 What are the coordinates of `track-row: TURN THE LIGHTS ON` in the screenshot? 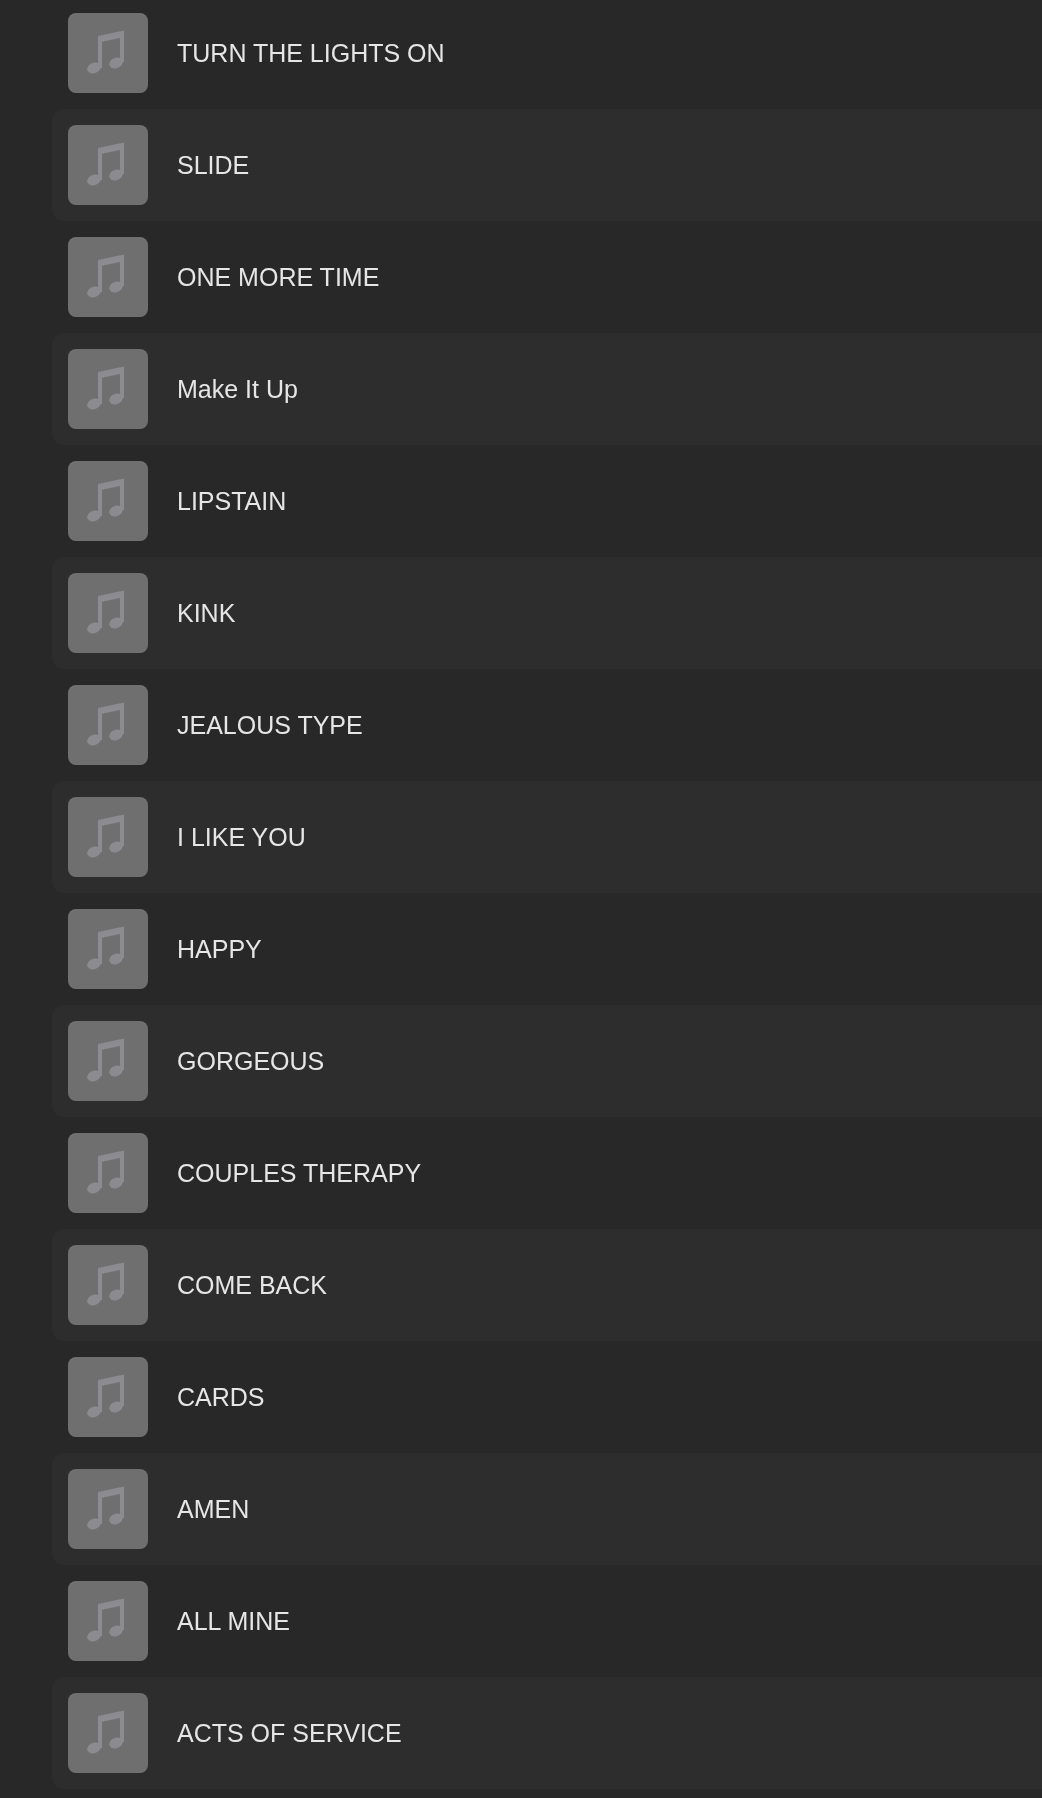 It's located at (547, 54).